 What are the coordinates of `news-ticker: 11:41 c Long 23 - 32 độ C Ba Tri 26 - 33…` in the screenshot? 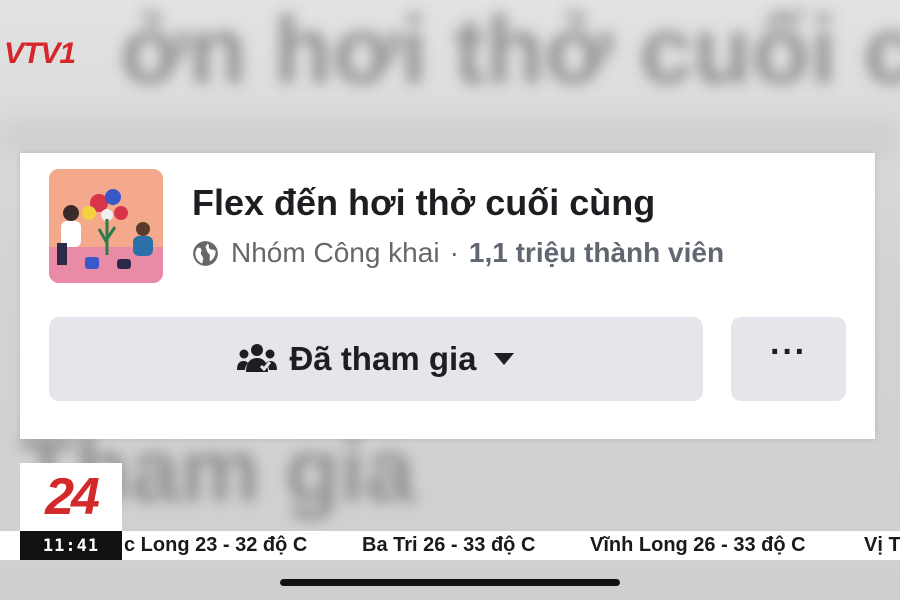 It's located at (450, 545).